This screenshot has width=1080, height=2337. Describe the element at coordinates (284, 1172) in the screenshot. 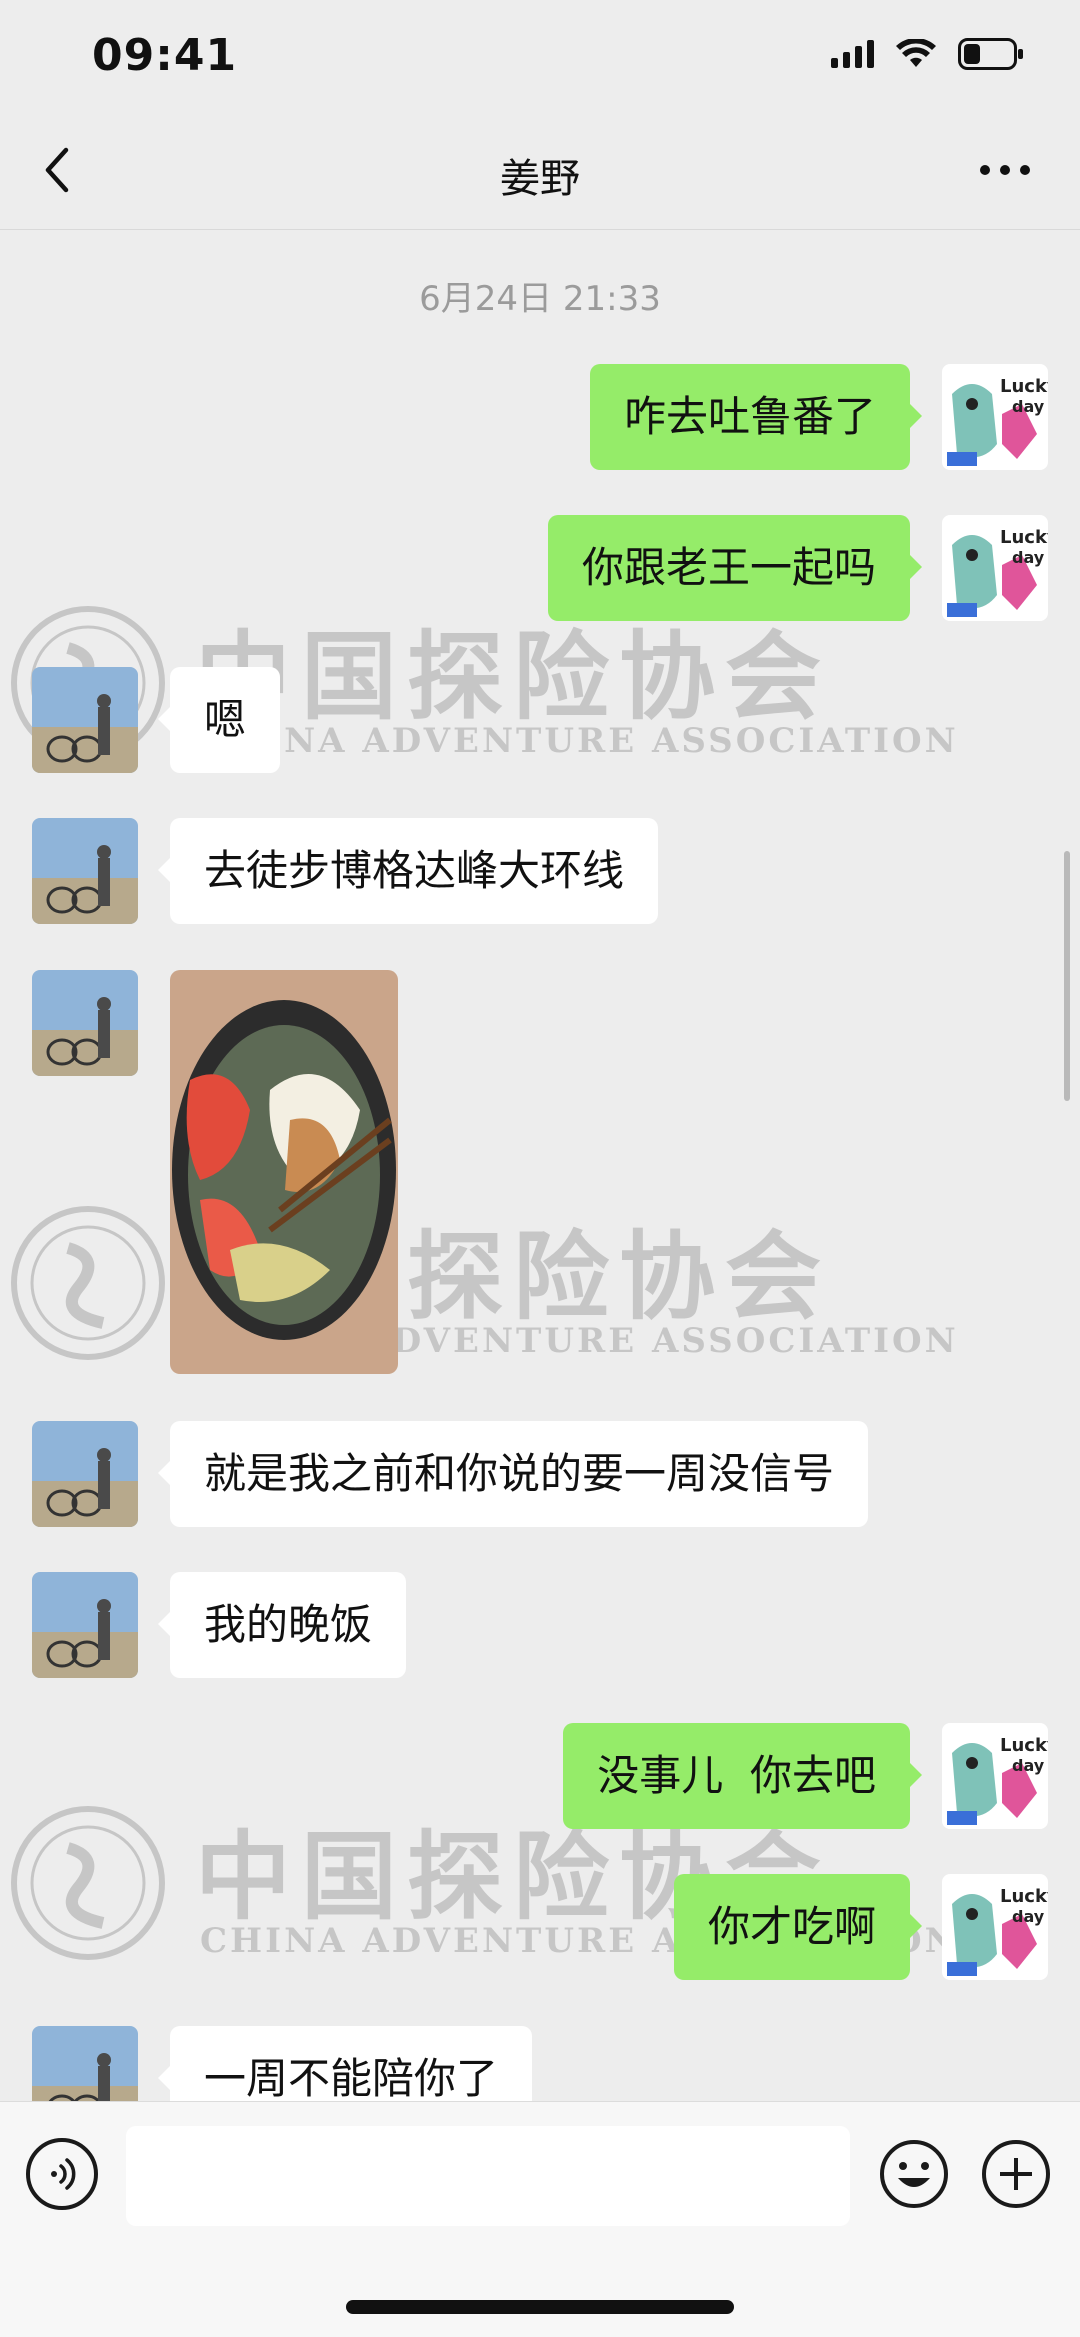

I see `food-photo-message` at that location.